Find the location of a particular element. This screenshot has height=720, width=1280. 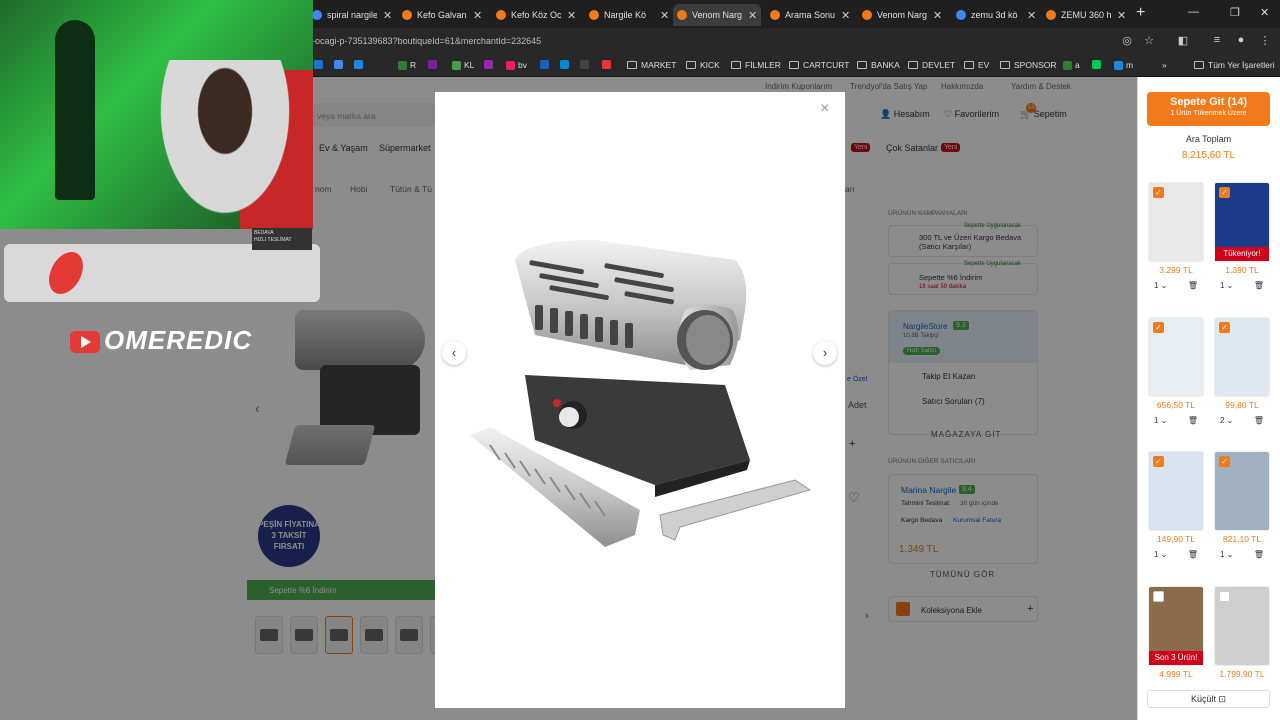

browser-tab: ZEMU 360 h ✕ is located at coordinates (1086, 15).